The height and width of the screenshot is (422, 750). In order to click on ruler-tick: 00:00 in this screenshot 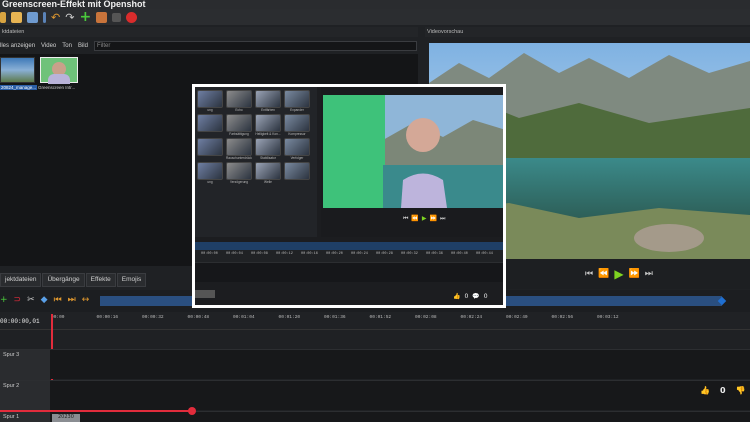, I will do `click(58, 317)`.